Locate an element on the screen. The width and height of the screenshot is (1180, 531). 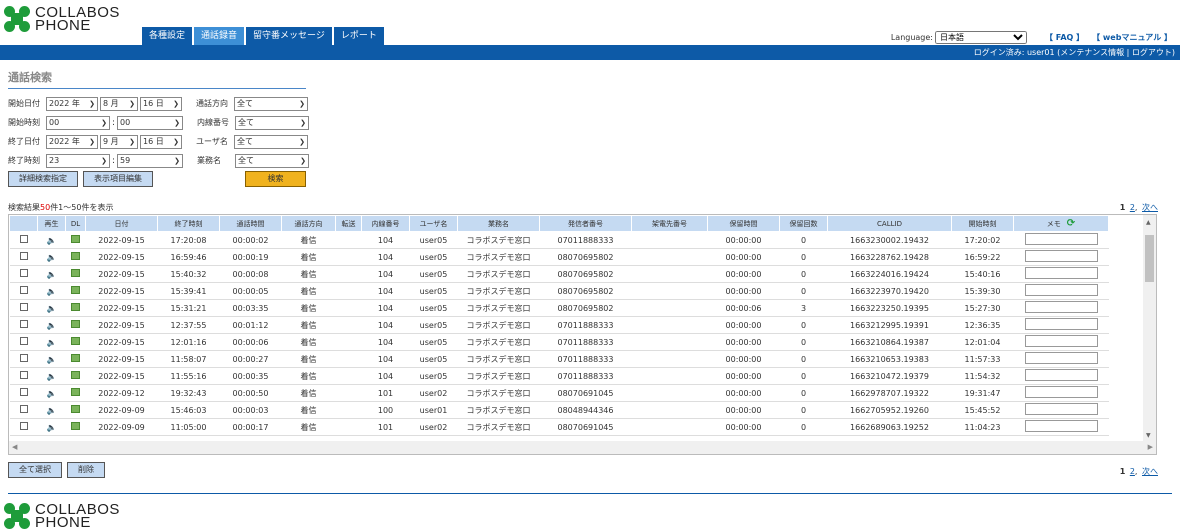
search-button: 検索 is located at coordinates (275, 179).